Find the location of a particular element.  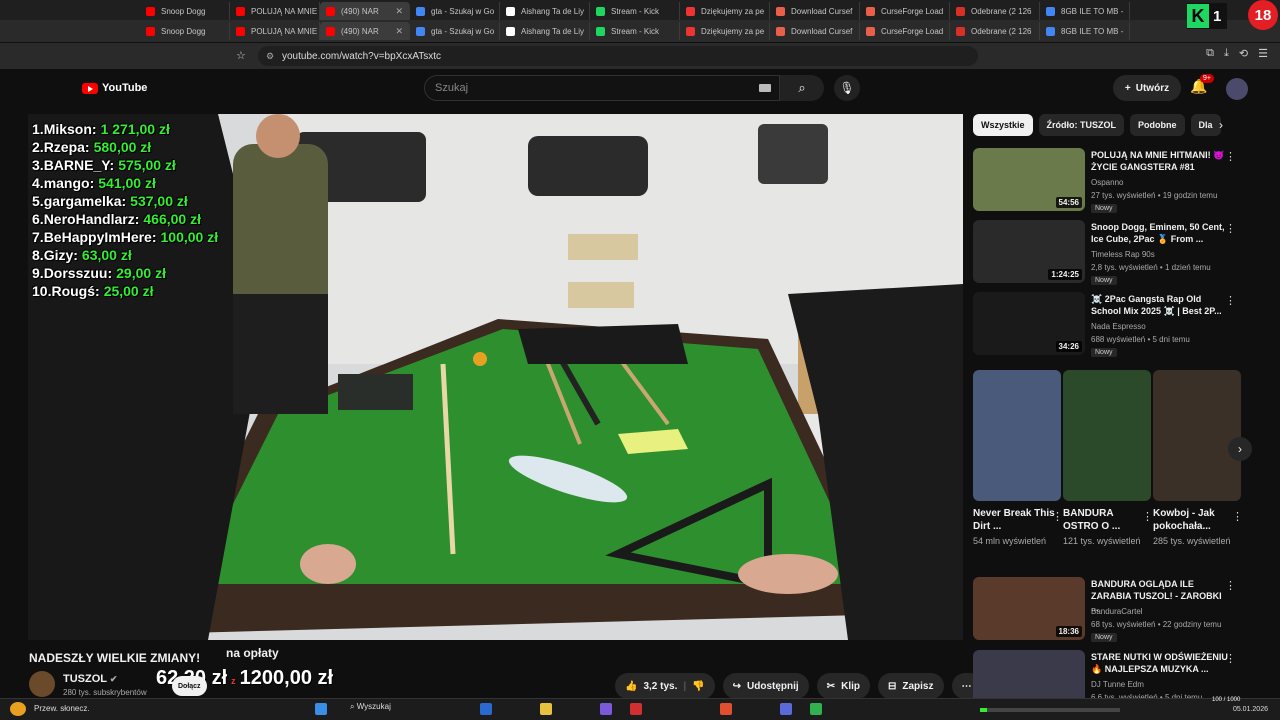

related-channel: Nada Espresso is located at coordinates (1118, 326).